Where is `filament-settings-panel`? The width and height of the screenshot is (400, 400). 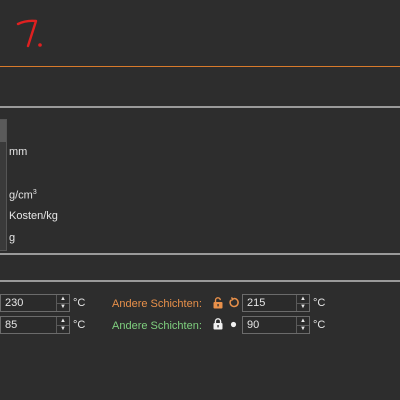
filament-settings-panel is located at coordinates (3, 185).